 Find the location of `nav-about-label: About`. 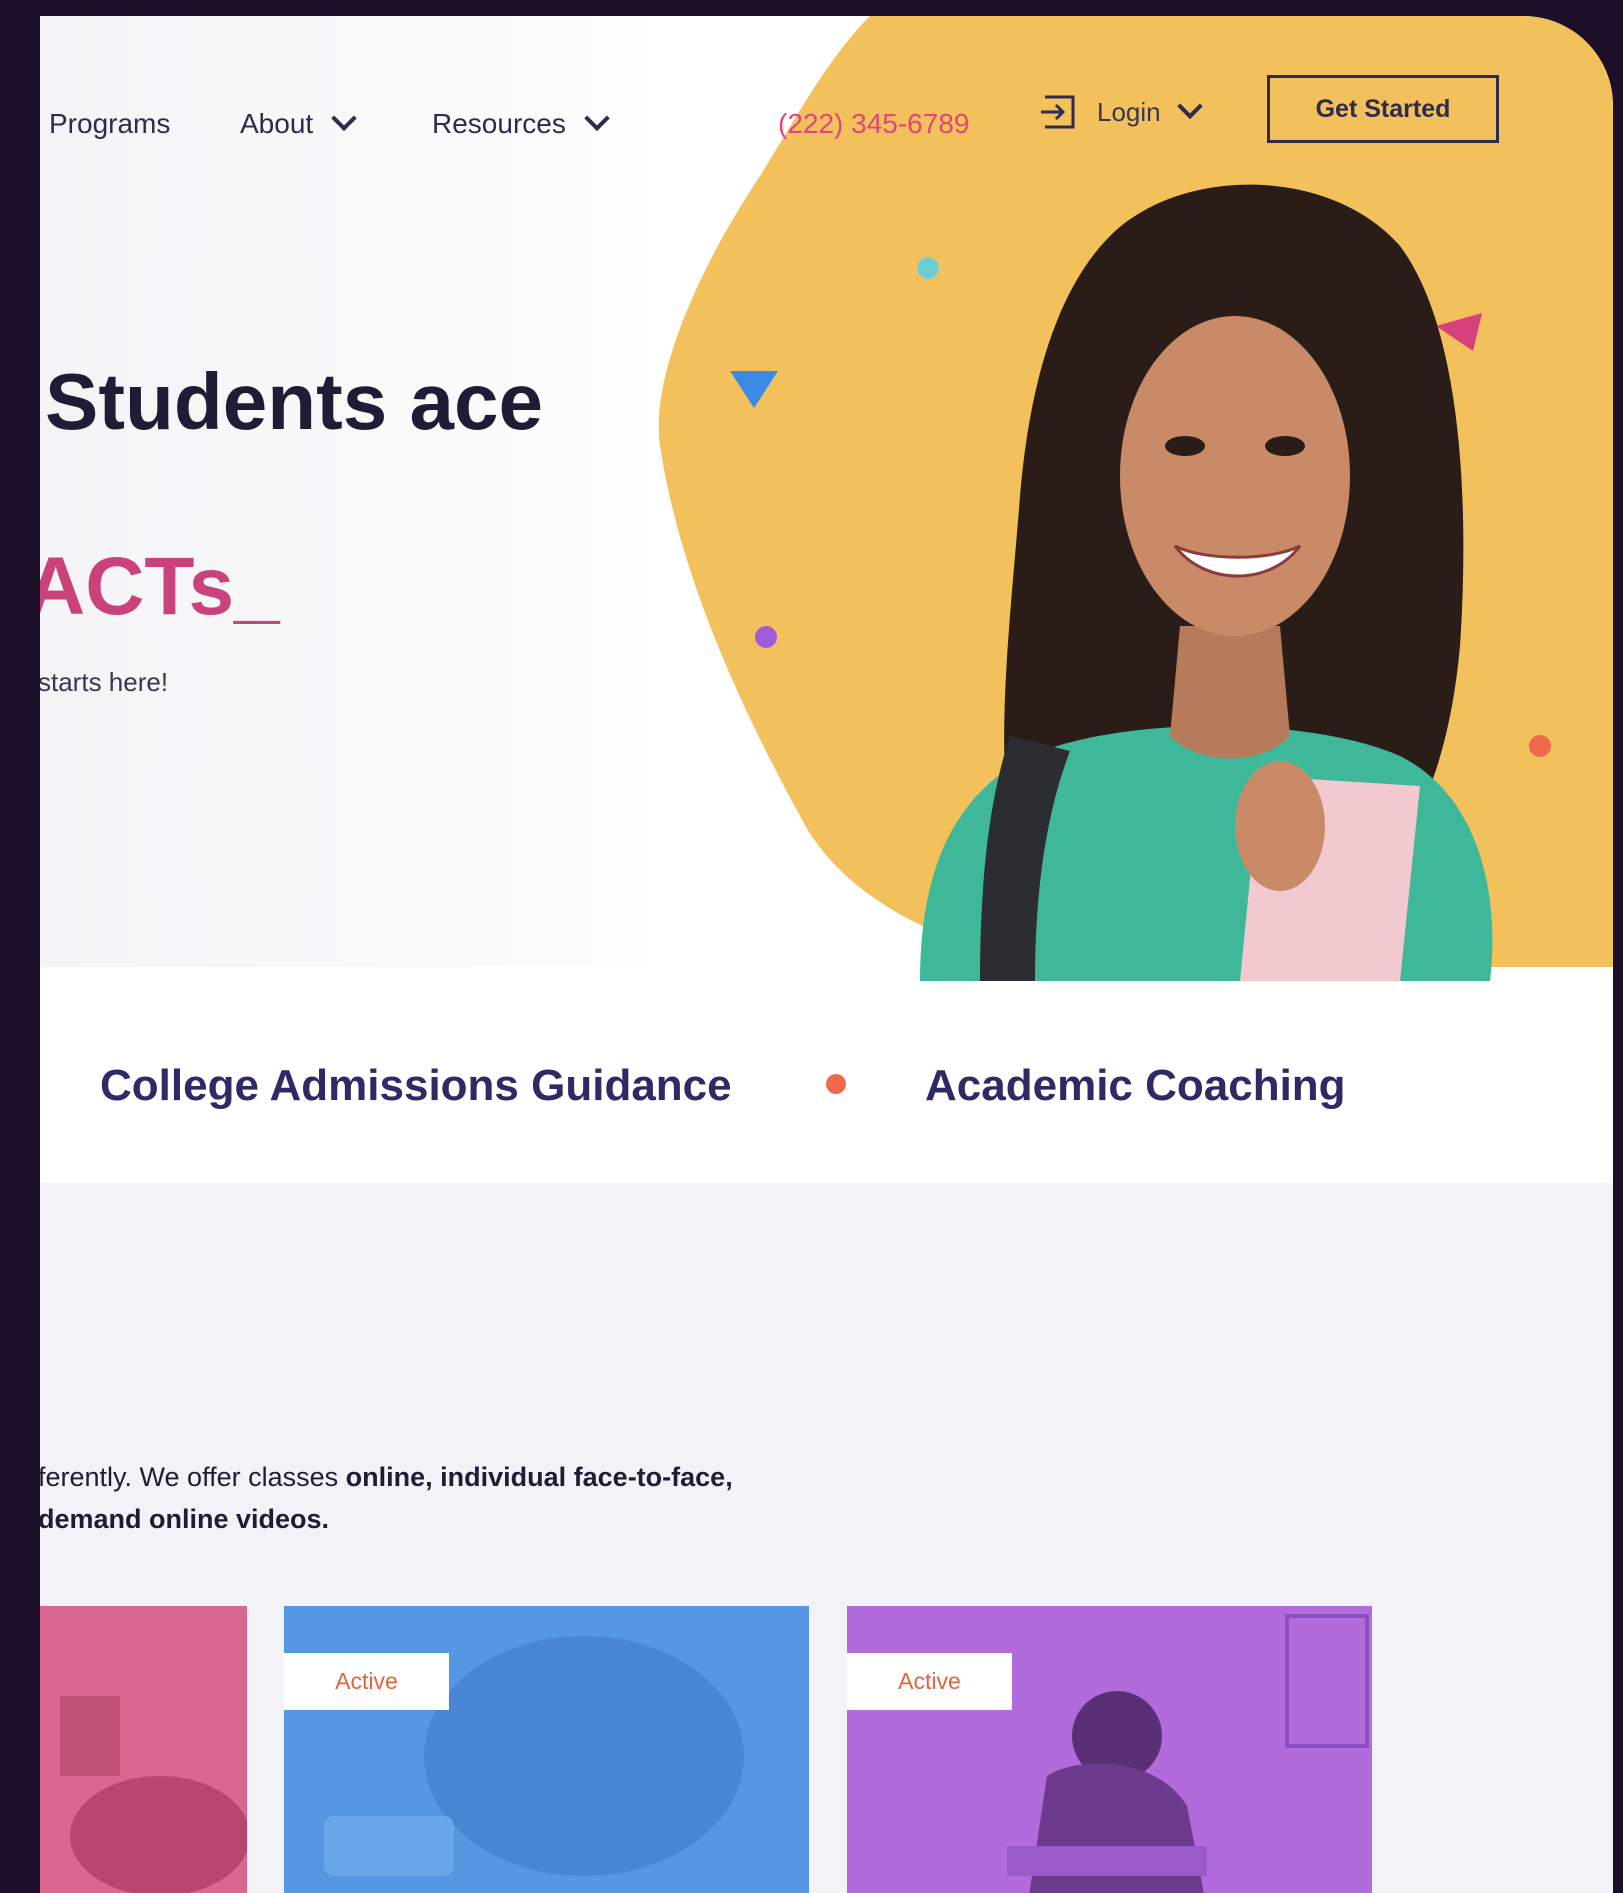

nav-about-label: About is located at coordinates (277, 123).